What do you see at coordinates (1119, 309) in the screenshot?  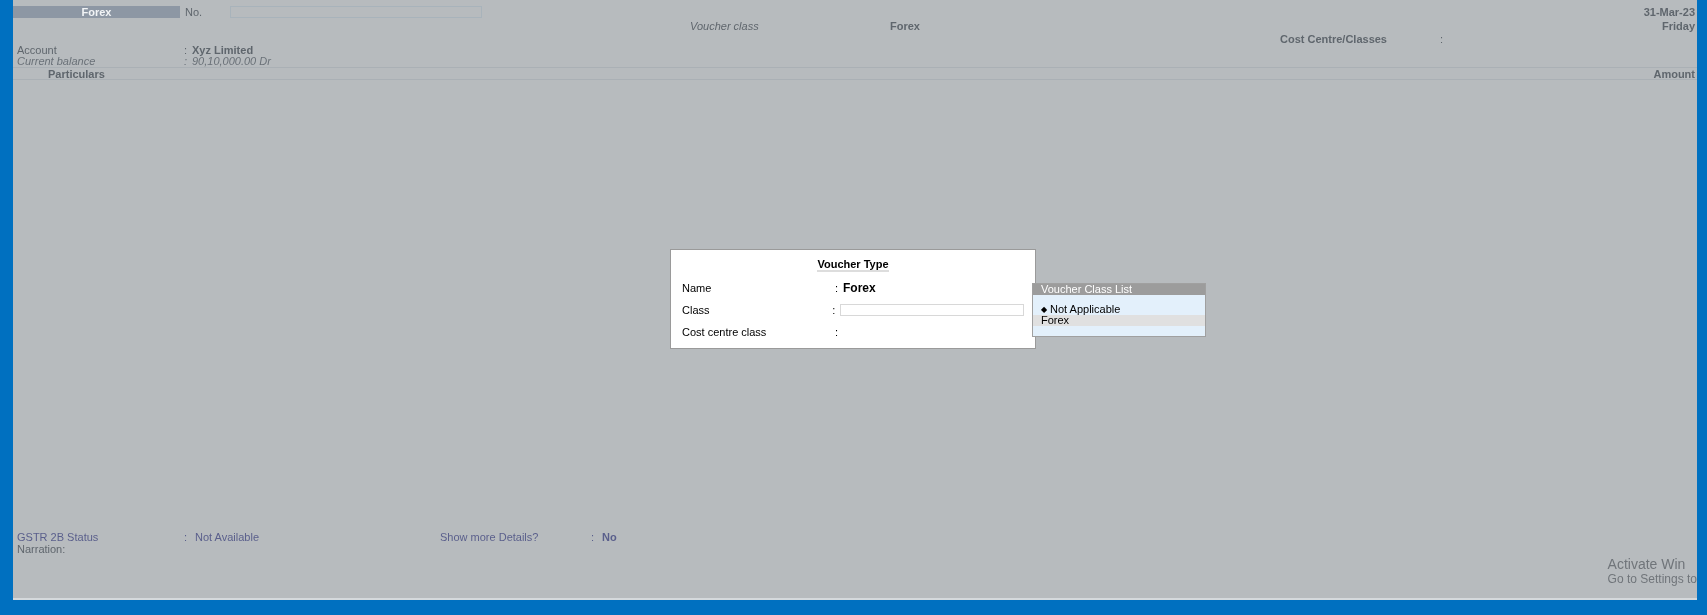 I see `list-item: ◆ Not Applicable` at bounding box center [1119, 309].